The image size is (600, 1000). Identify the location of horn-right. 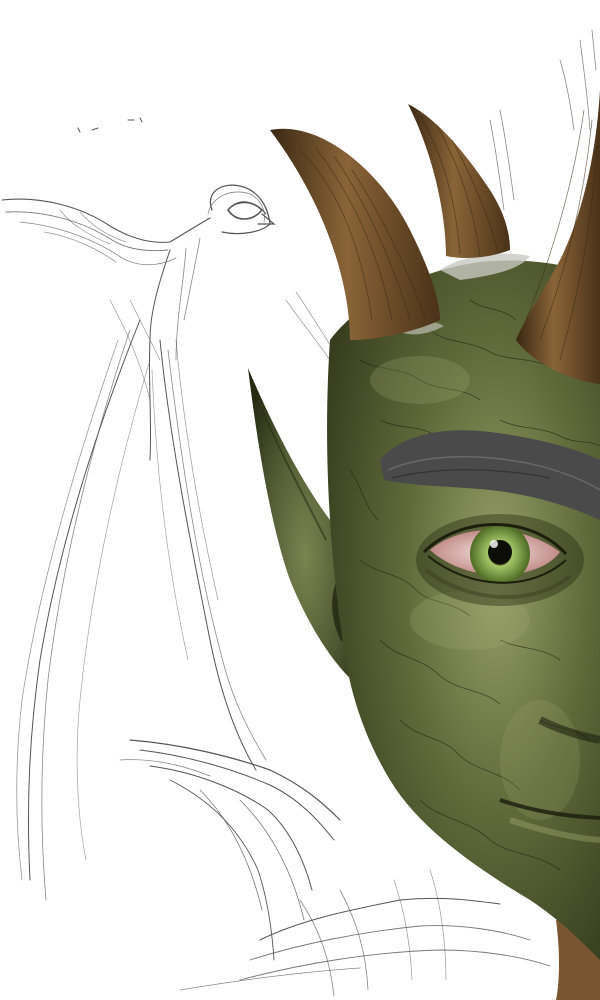
(558, 237).